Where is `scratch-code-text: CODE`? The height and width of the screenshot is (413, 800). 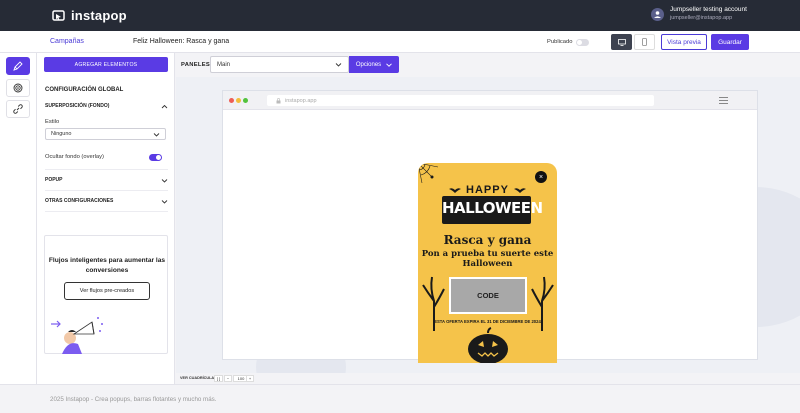 scratch-code-text: CODE is located at coordinates (488, 295).